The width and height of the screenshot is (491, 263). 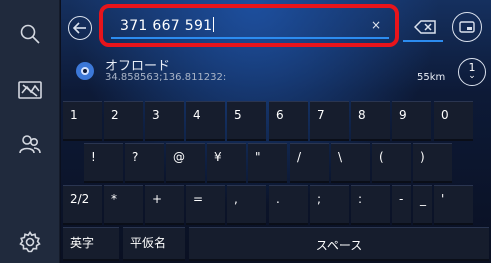 I want to click on key-symbol-1: ?, so click(x=144, y=163).